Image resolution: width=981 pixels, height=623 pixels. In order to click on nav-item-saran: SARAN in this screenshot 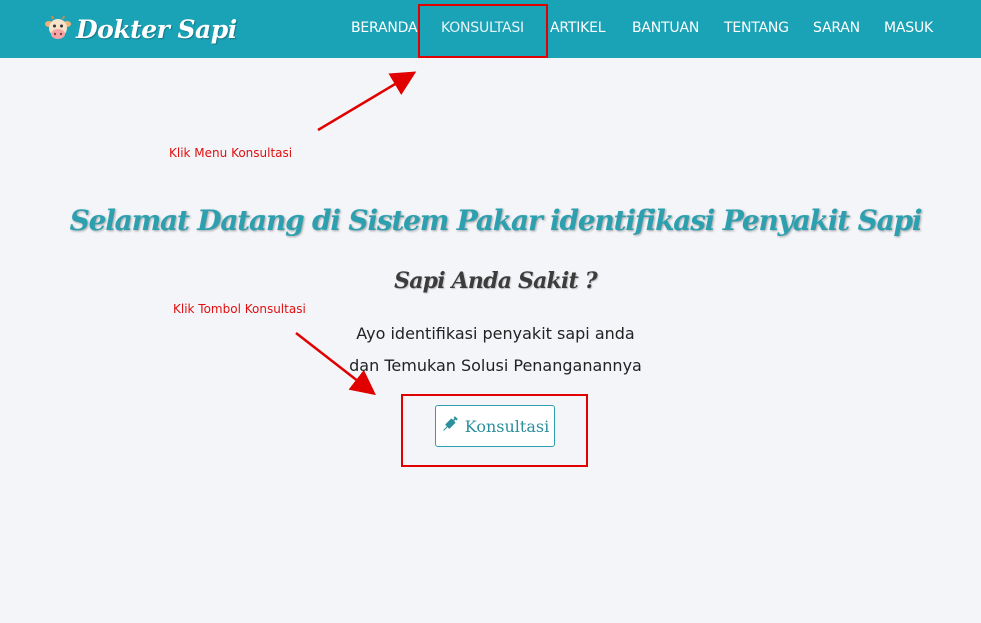, I will do `click(836, 28)`.